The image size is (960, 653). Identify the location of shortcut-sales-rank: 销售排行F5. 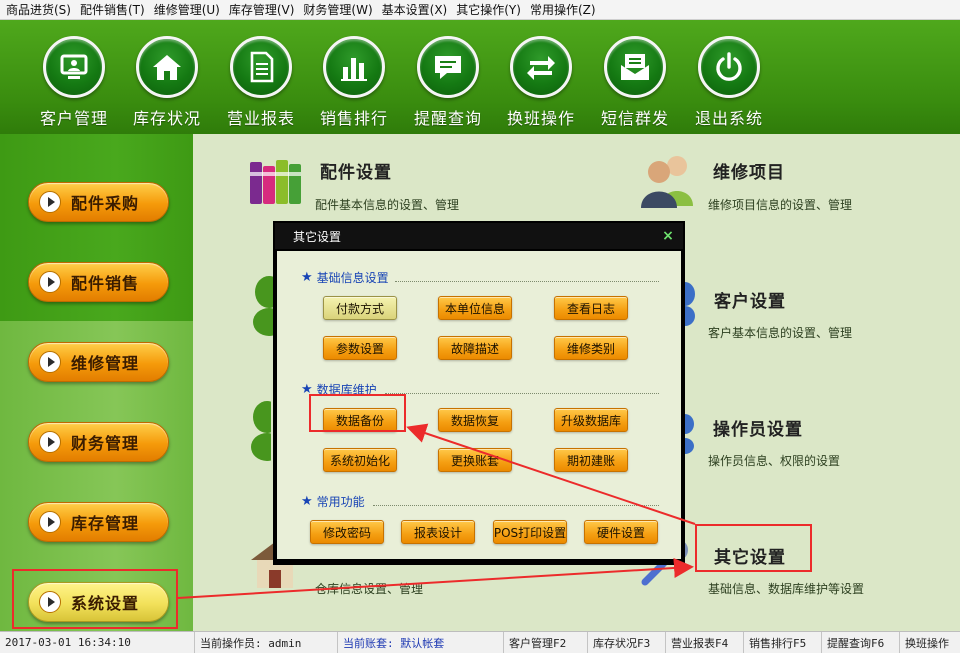
(783, 642).